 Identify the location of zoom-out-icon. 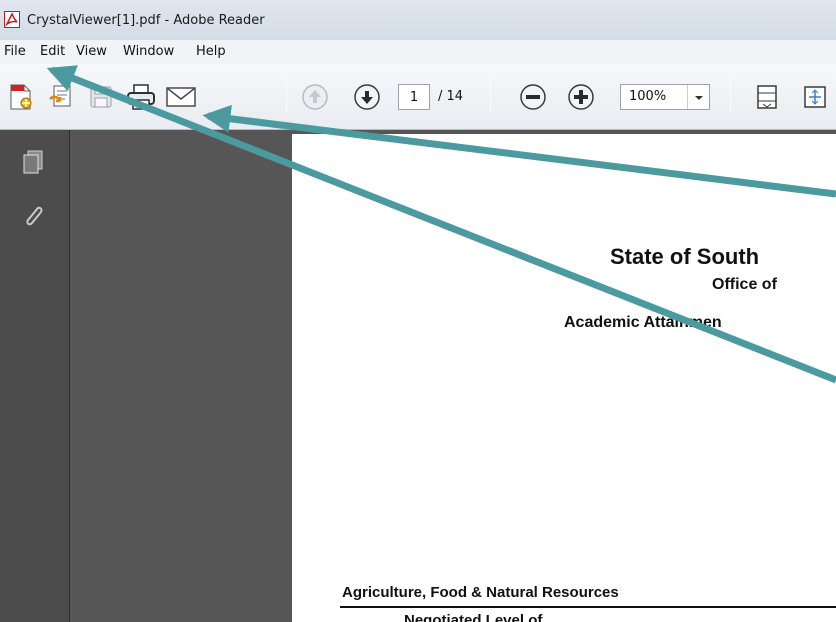
(533, 97).